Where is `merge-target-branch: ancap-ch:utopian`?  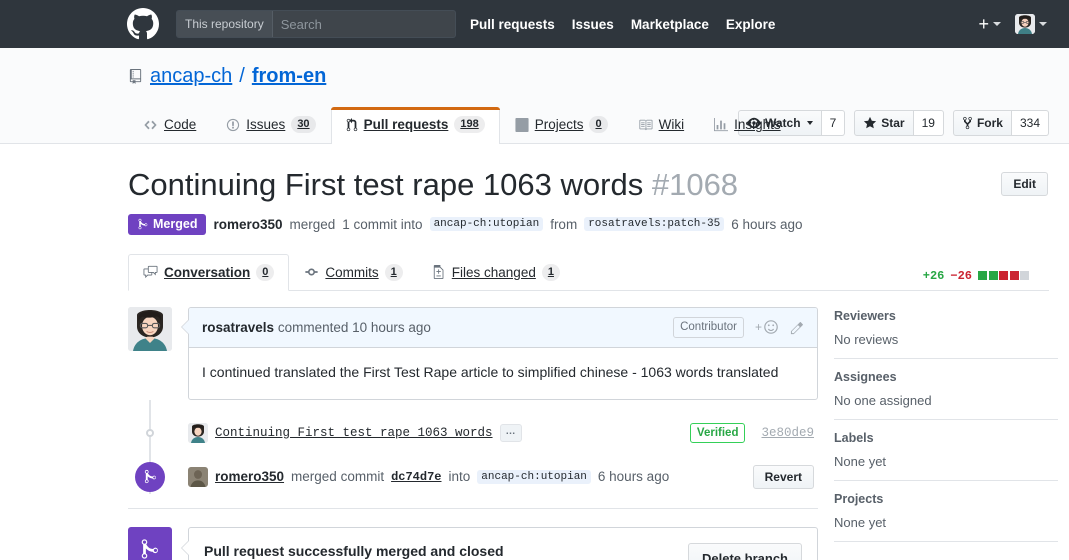
merge-target-branch: ancap-ch:utopian is located at coordinates (534, 476).